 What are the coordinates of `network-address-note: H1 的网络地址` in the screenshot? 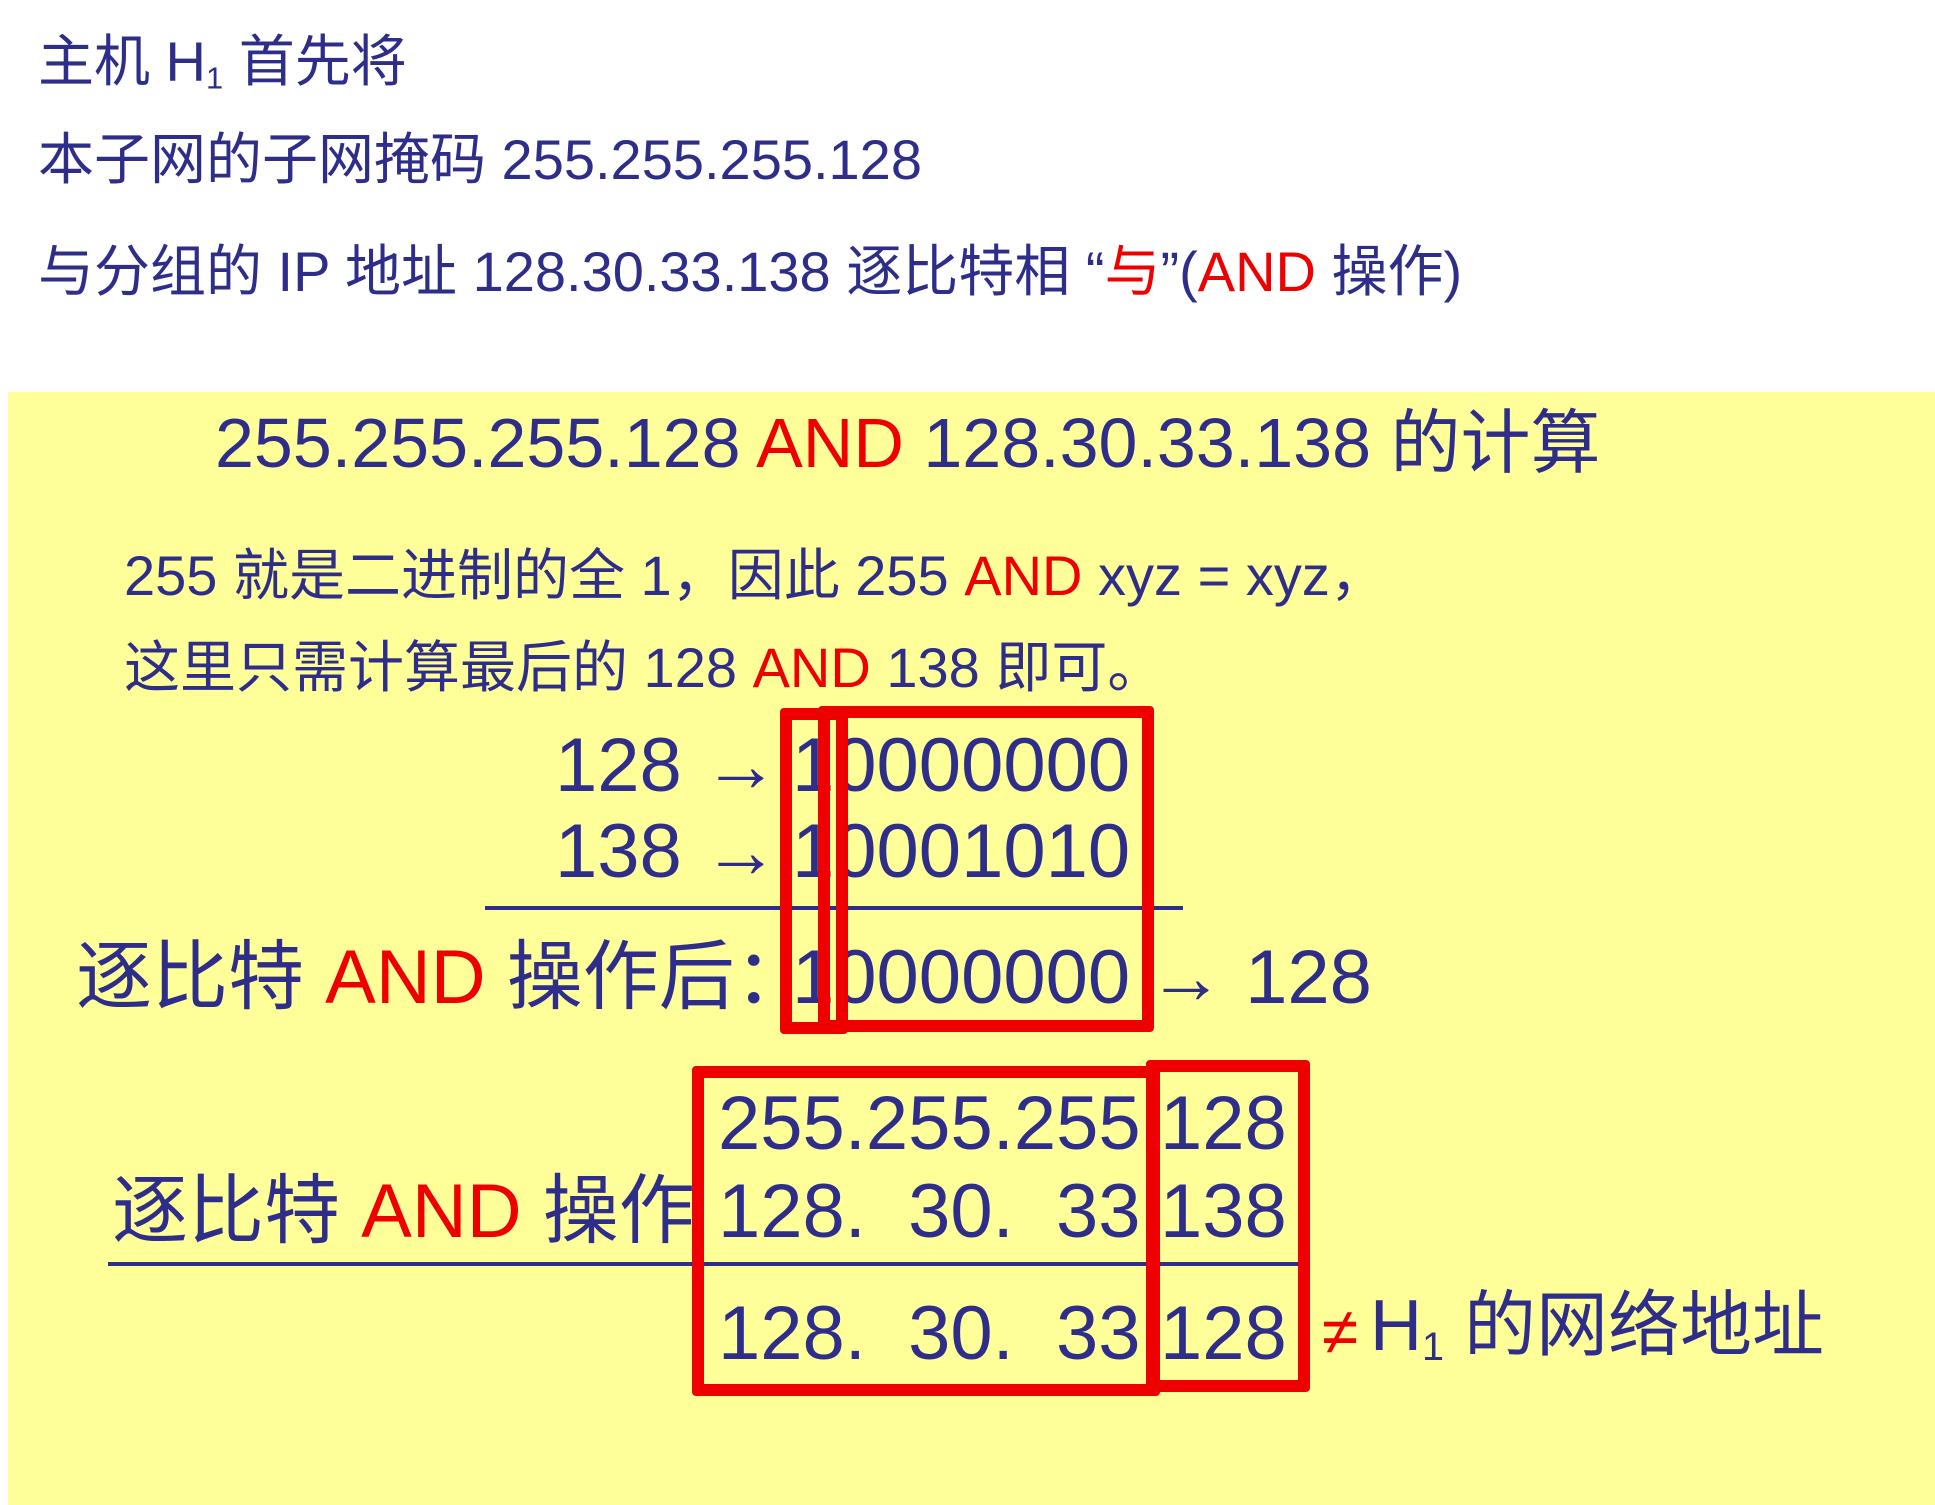 It's located at (1597, 1328).